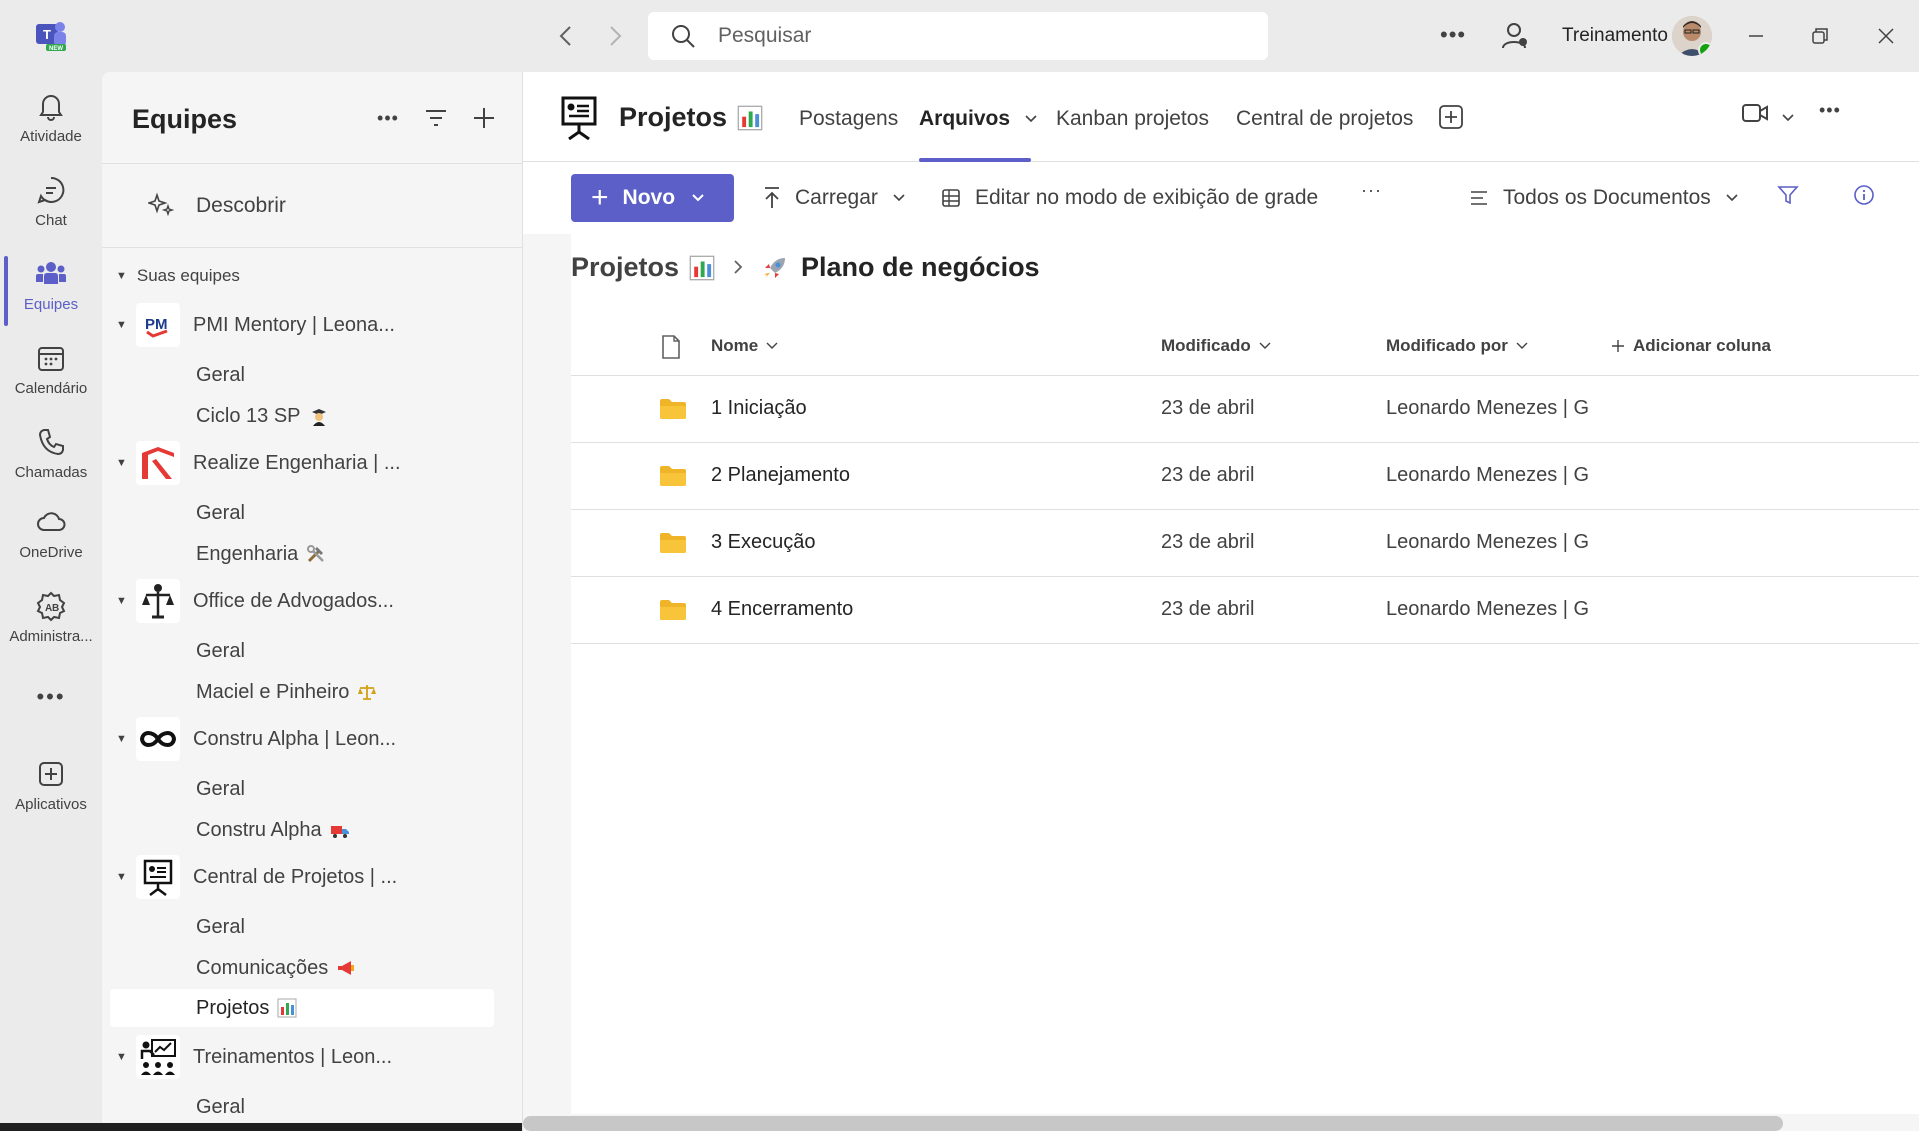 This screenshot has width=1919, height=1131. Describe the element at coordinates (1692, 36) in the screenshot. I see `avatar` at that location.